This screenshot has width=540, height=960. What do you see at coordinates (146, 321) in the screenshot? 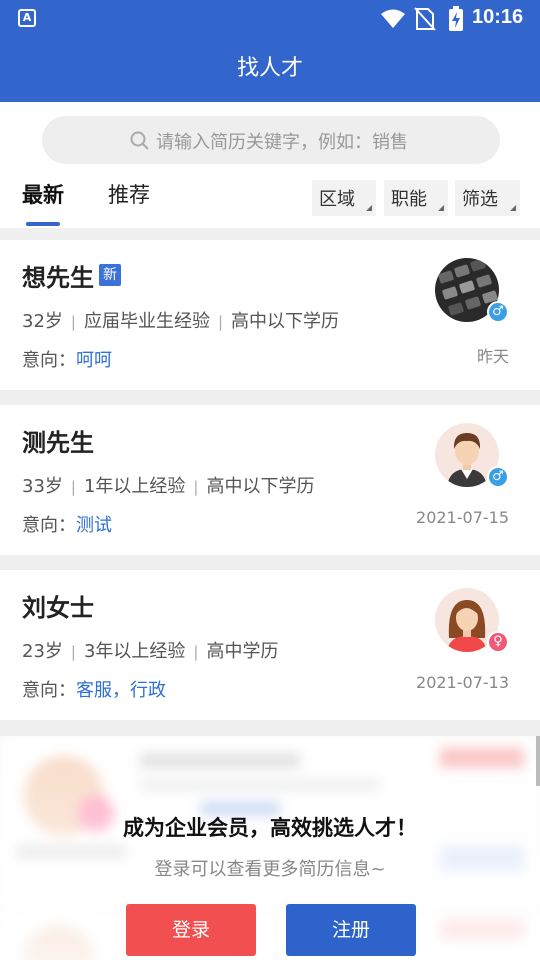
I see `candidate-experience: 应届毕业生经验` at bounding box center [146, 321].